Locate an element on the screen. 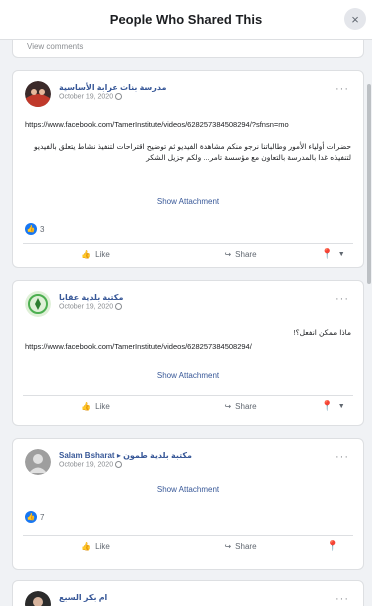  post-author: مكتبة بلدية عقابا is located at coordinates (91, 297).